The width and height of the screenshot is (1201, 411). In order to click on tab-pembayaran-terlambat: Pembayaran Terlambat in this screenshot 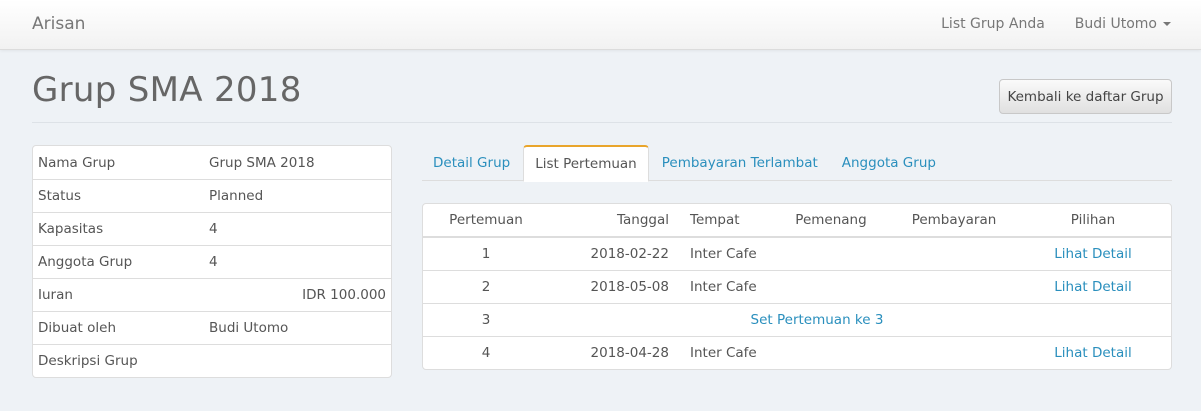, I will do `click(740, 163)`.